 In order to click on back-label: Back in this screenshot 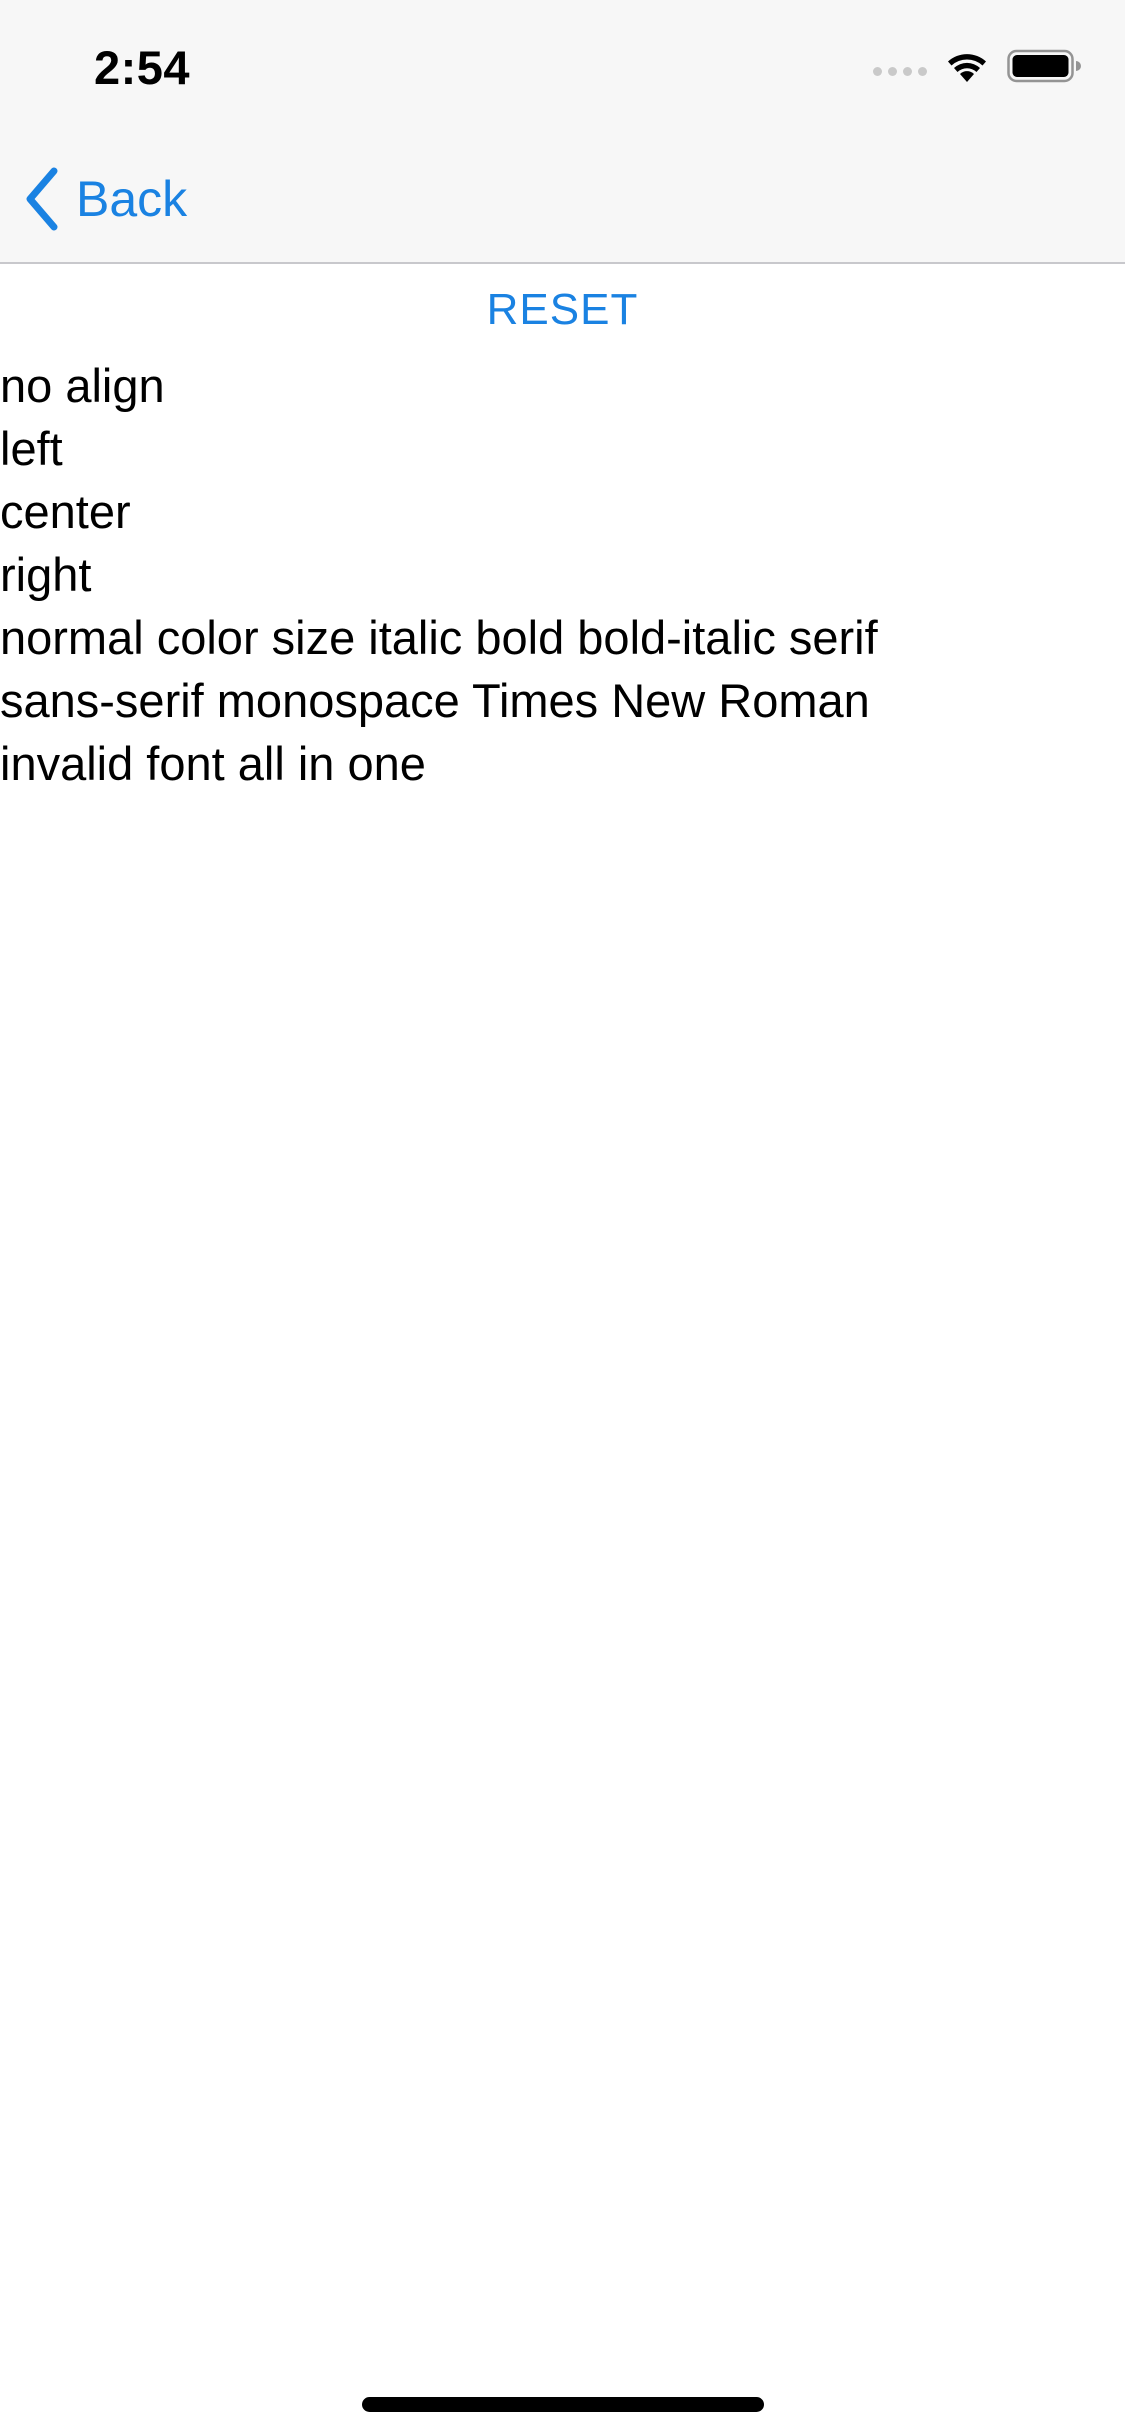, I will do `click(132, 199)`.